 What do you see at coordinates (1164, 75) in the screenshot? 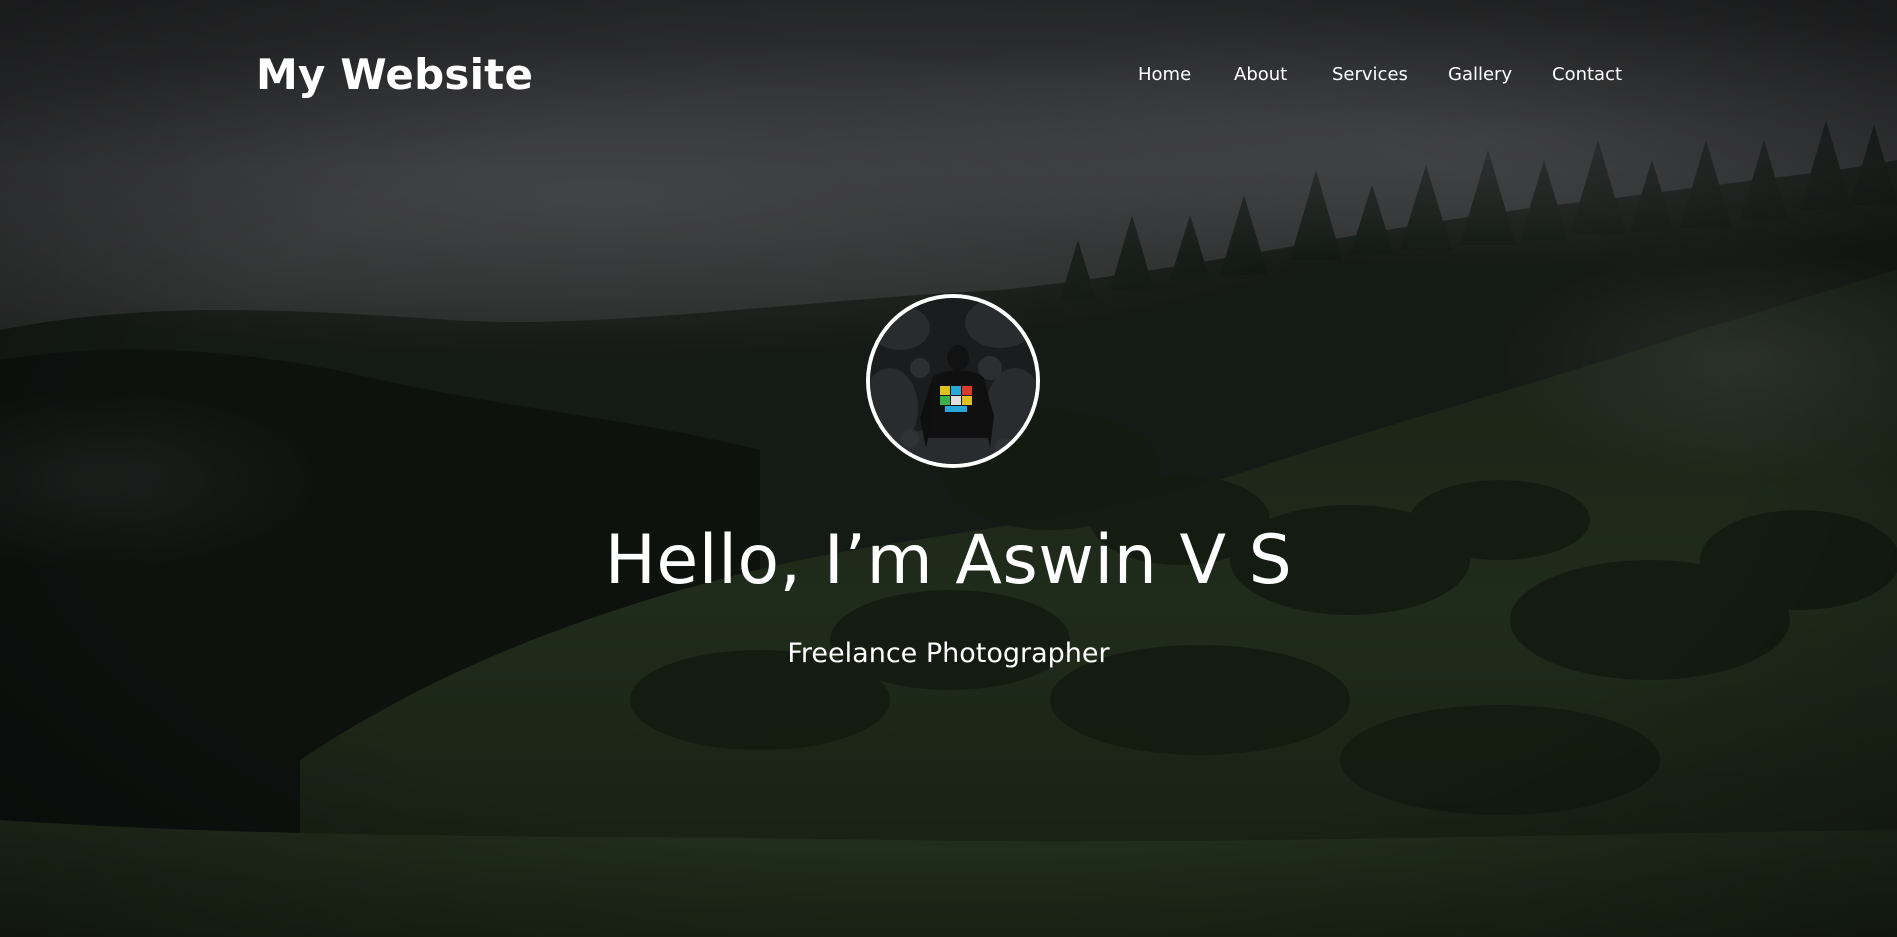
I see `nav-link-home: Home` at bounding box center [1164, 75].